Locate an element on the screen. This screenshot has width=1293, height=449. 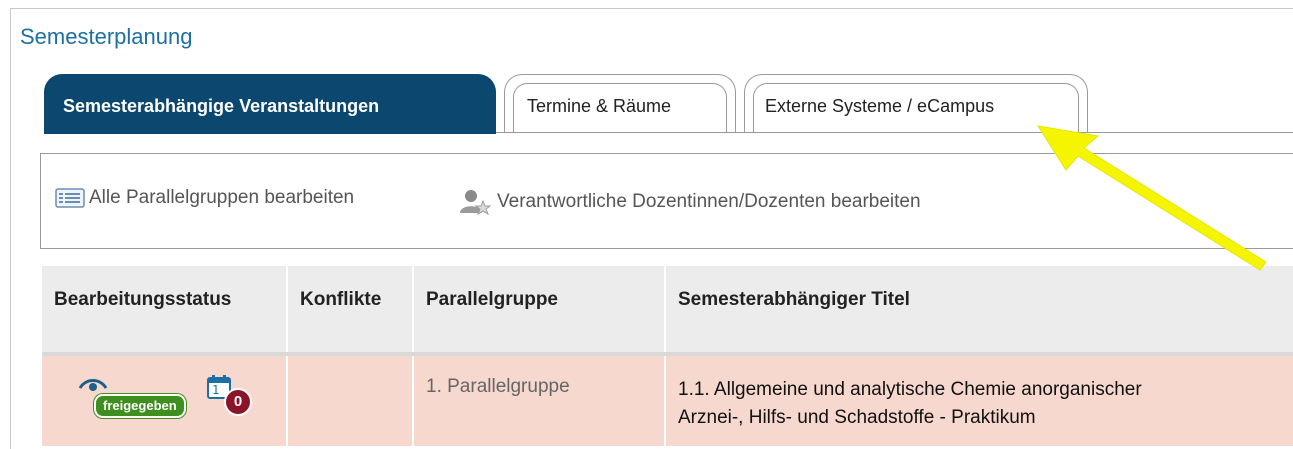
tab-semesterabhaengige-veranstaltungen: Semesterabhängige Veranstaltungen is located at coordinates (270, 104).